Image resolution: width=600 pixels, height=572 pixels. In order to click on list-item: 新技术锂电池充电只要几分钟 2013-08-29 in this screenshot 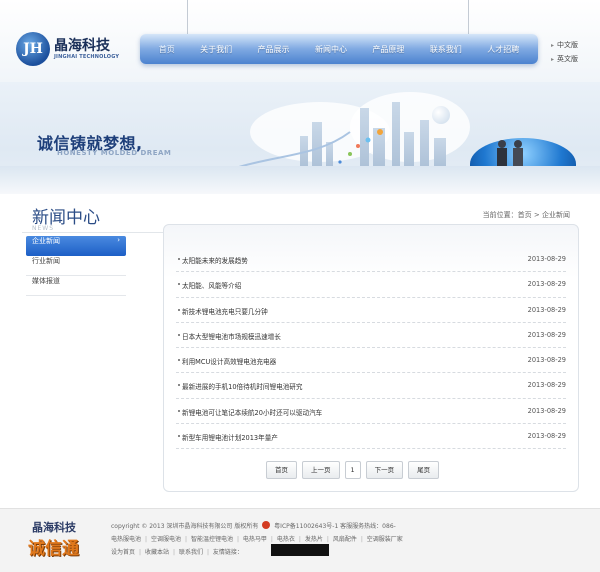, I will do `click(371, 310)`.